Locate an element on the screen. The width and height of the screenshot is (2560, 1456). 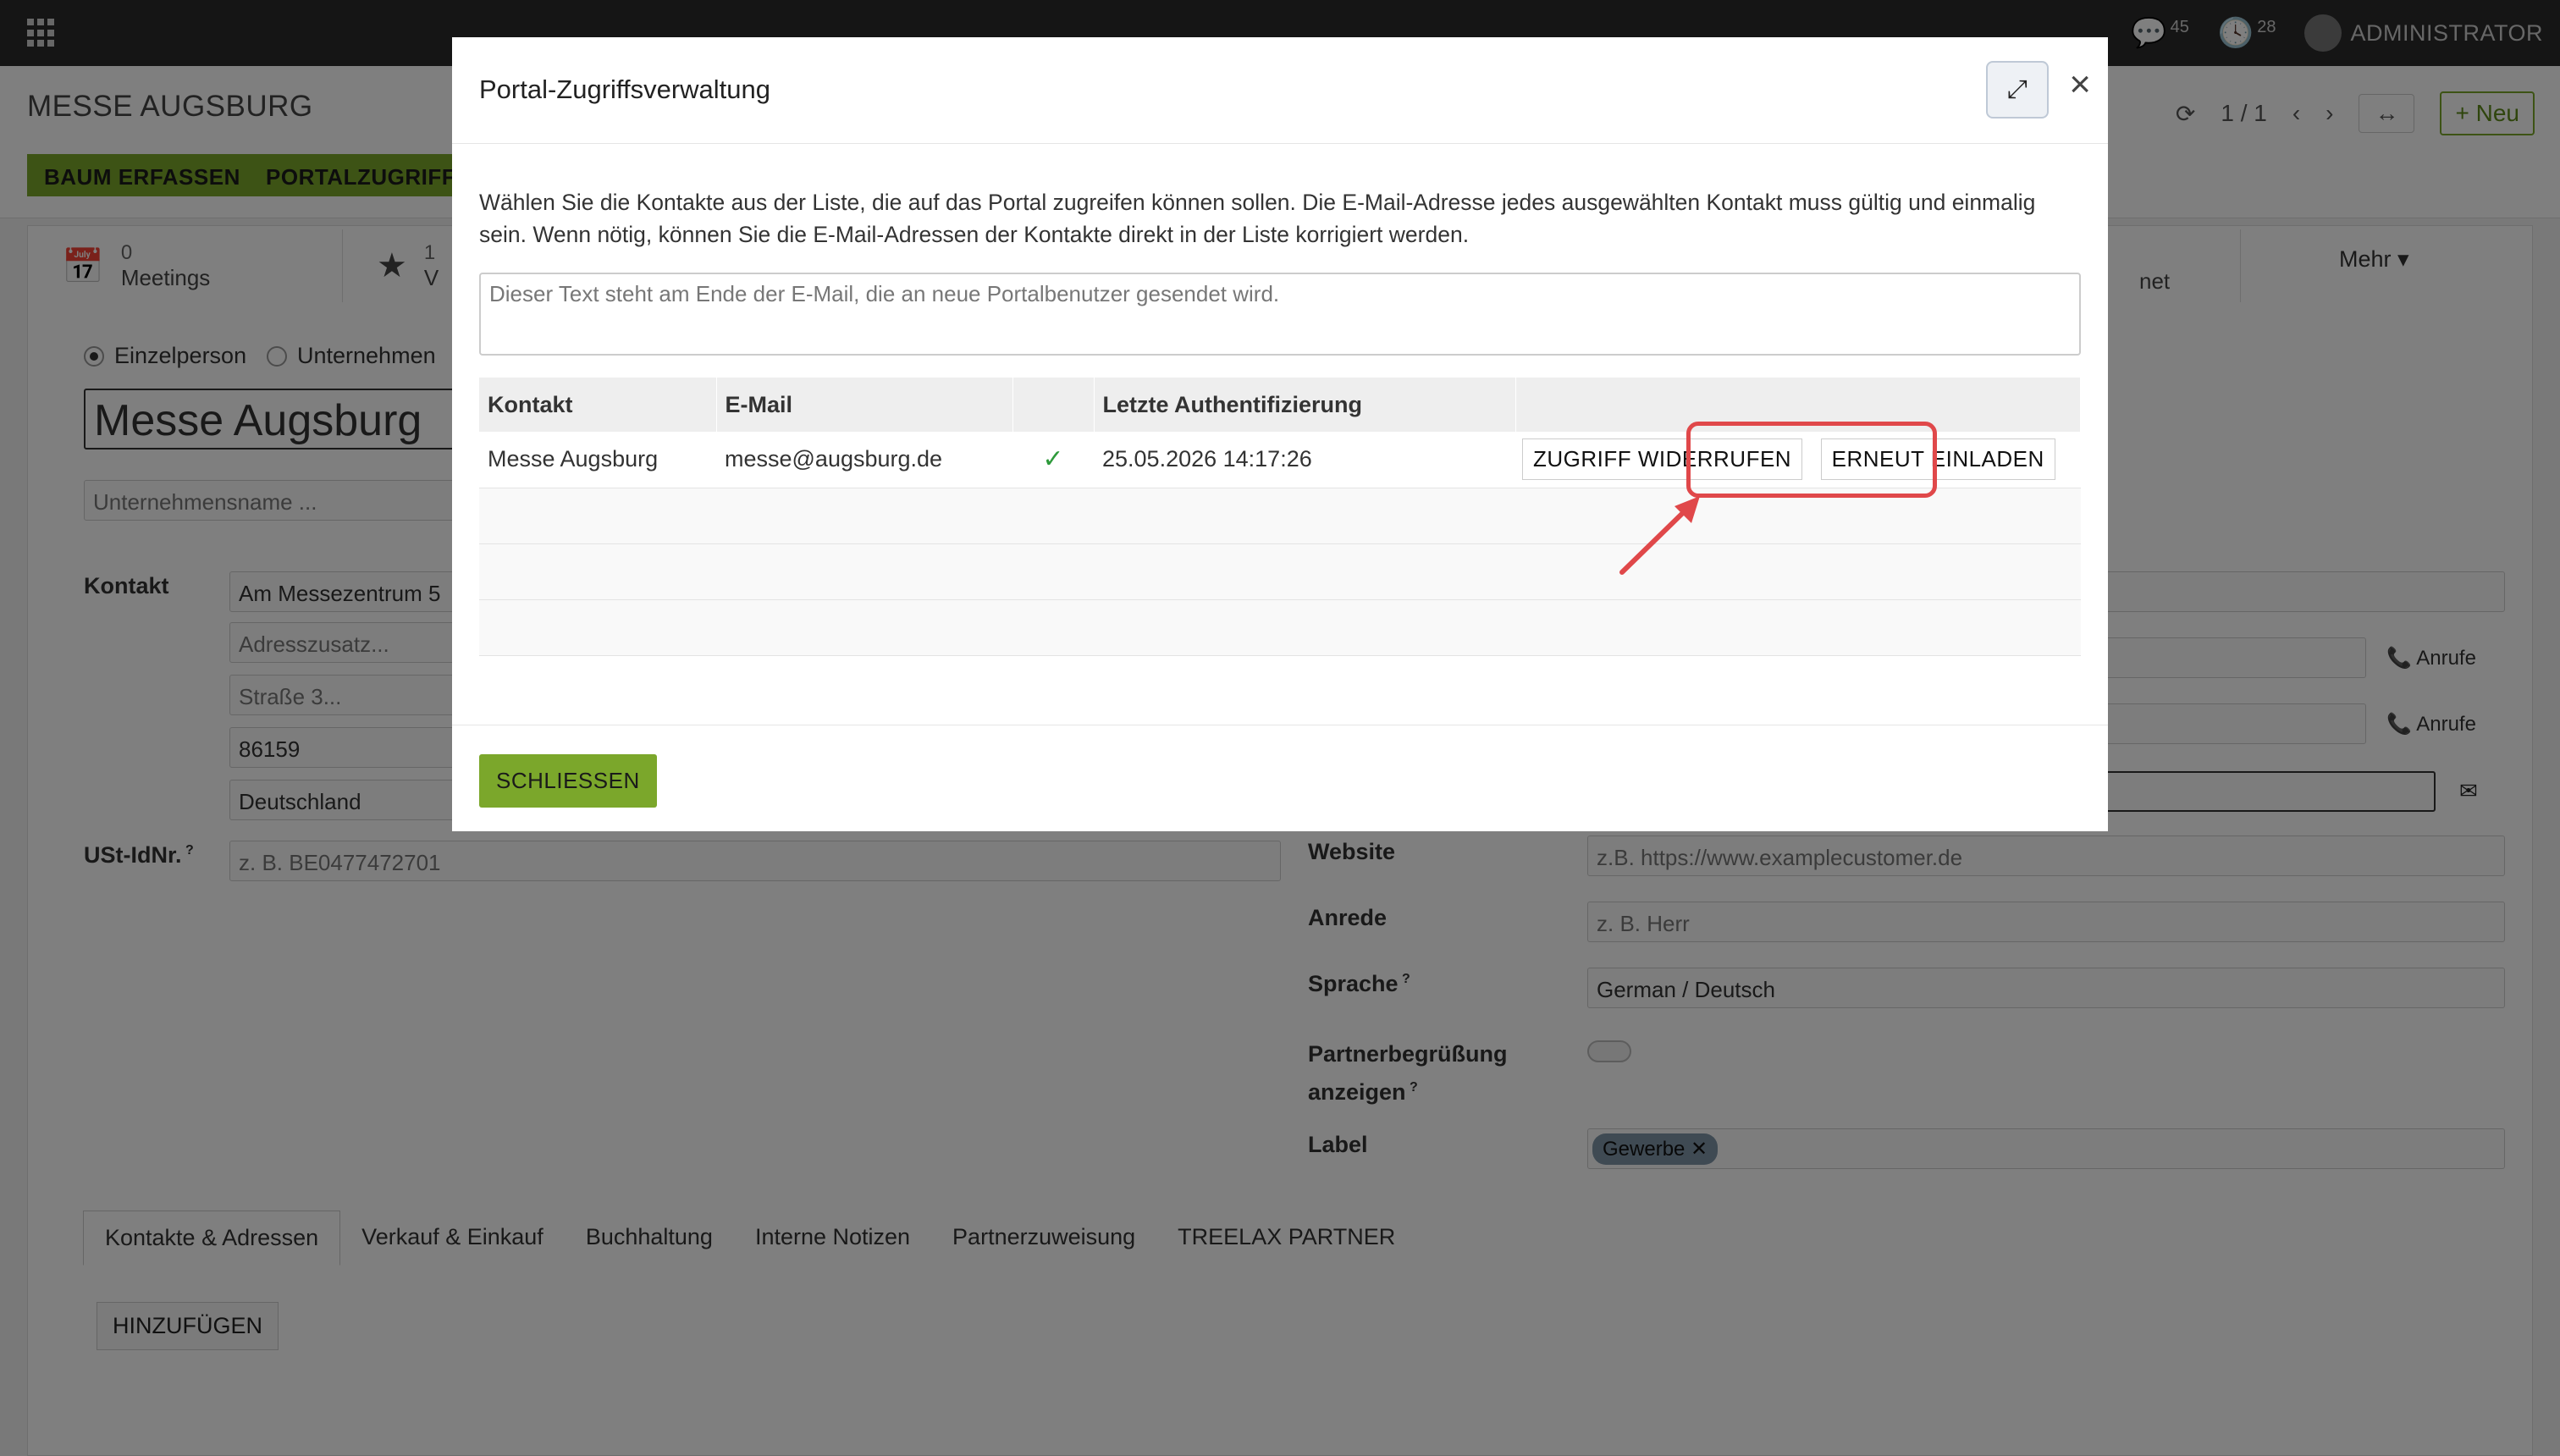
column-header-status is located at coordinates (1053, 405).